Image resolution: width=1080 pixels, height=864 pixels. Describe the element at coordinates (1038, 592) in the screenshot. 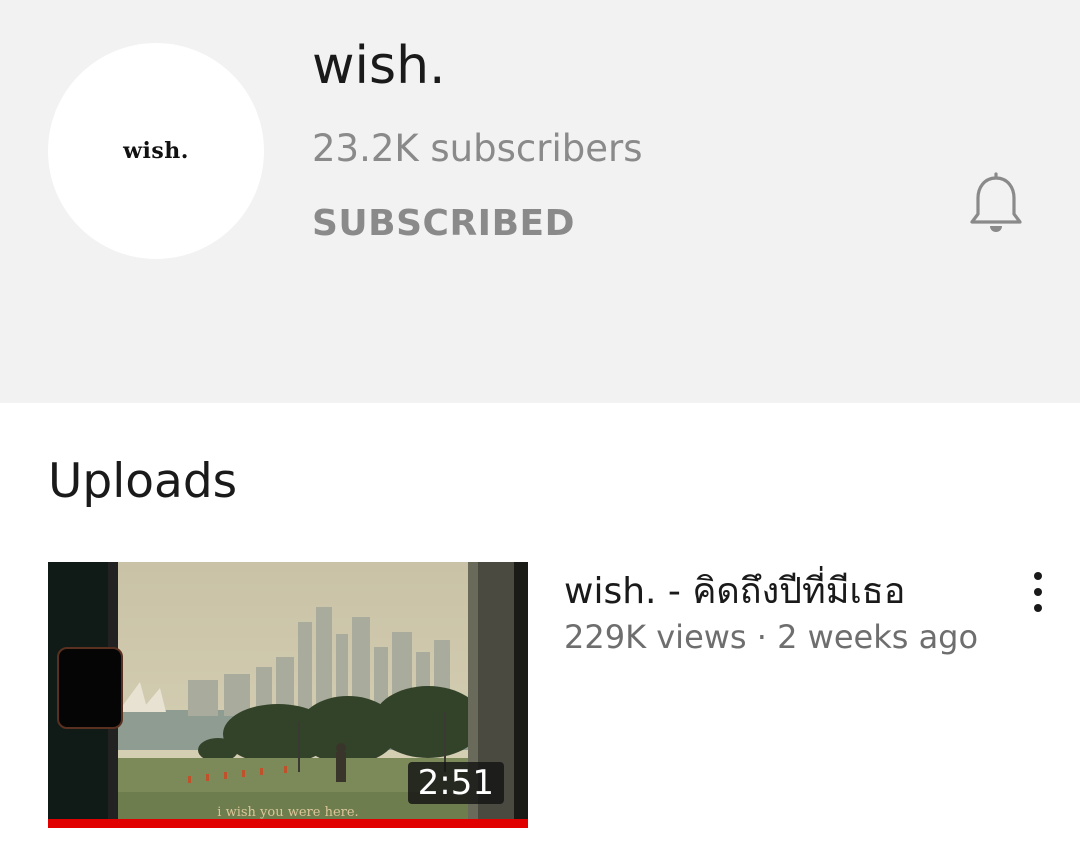

I see `more-vert-icon` at that location.